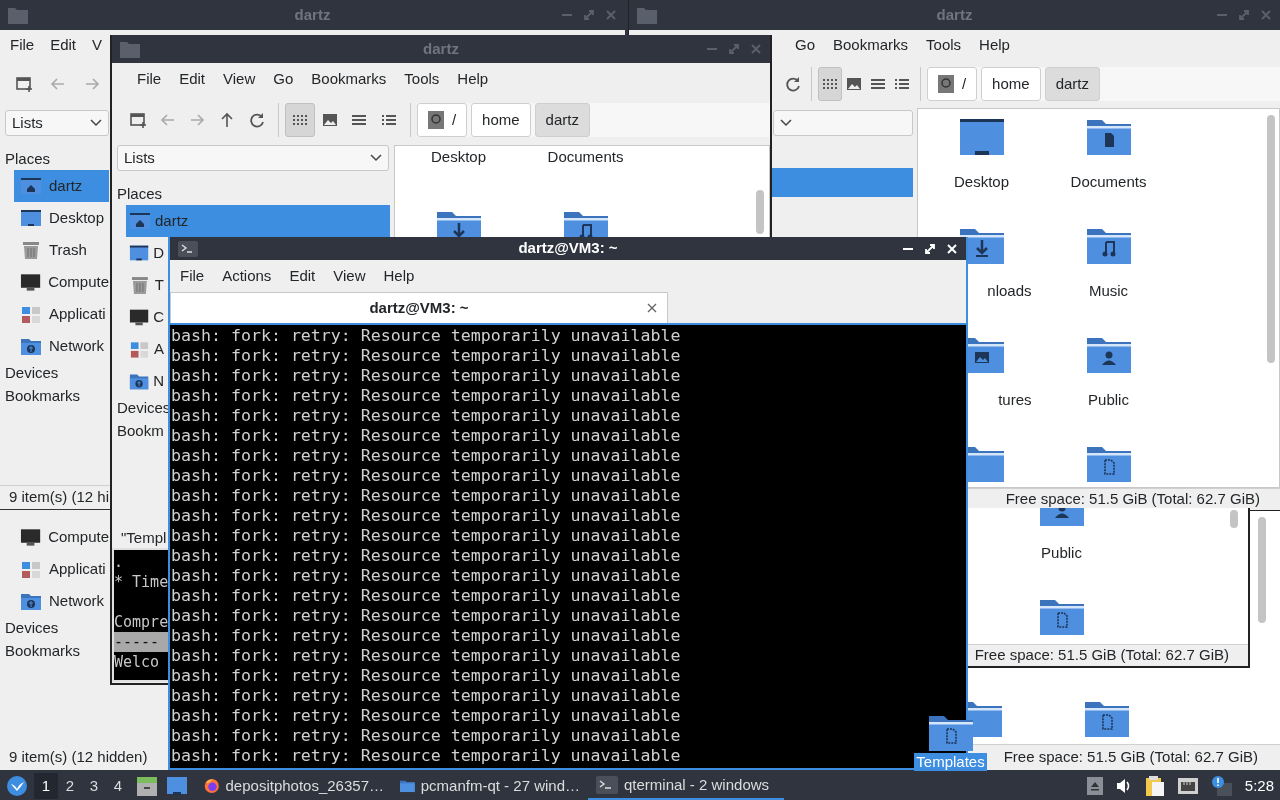 The width and height of the screenshot is (1280, 800). I want to click on sidebar-item: T, so click(145, 285).